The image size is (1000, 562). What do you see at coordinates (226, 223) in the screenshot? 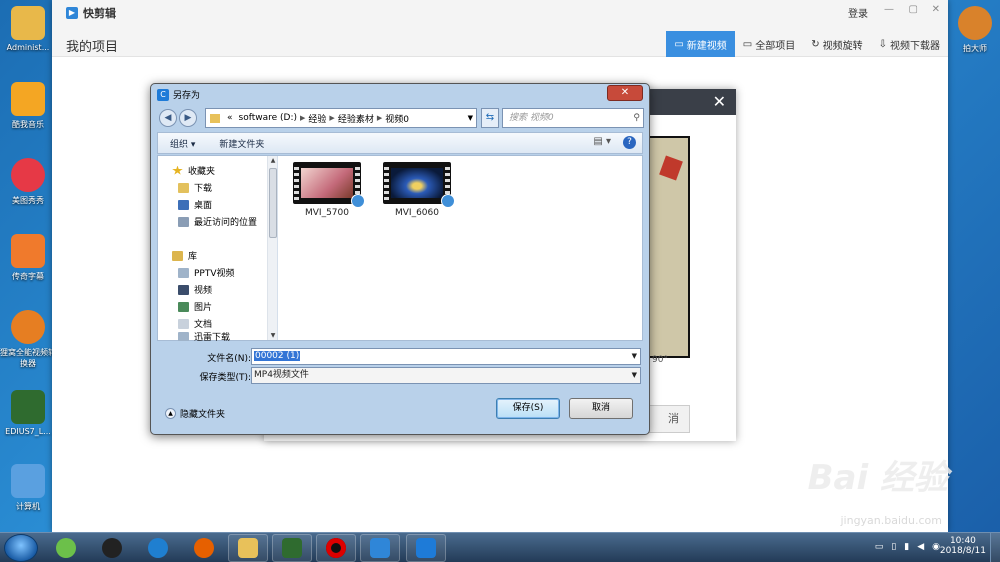
I see `nav-label: 最近访问的位置` at bounding box center [226, 223].